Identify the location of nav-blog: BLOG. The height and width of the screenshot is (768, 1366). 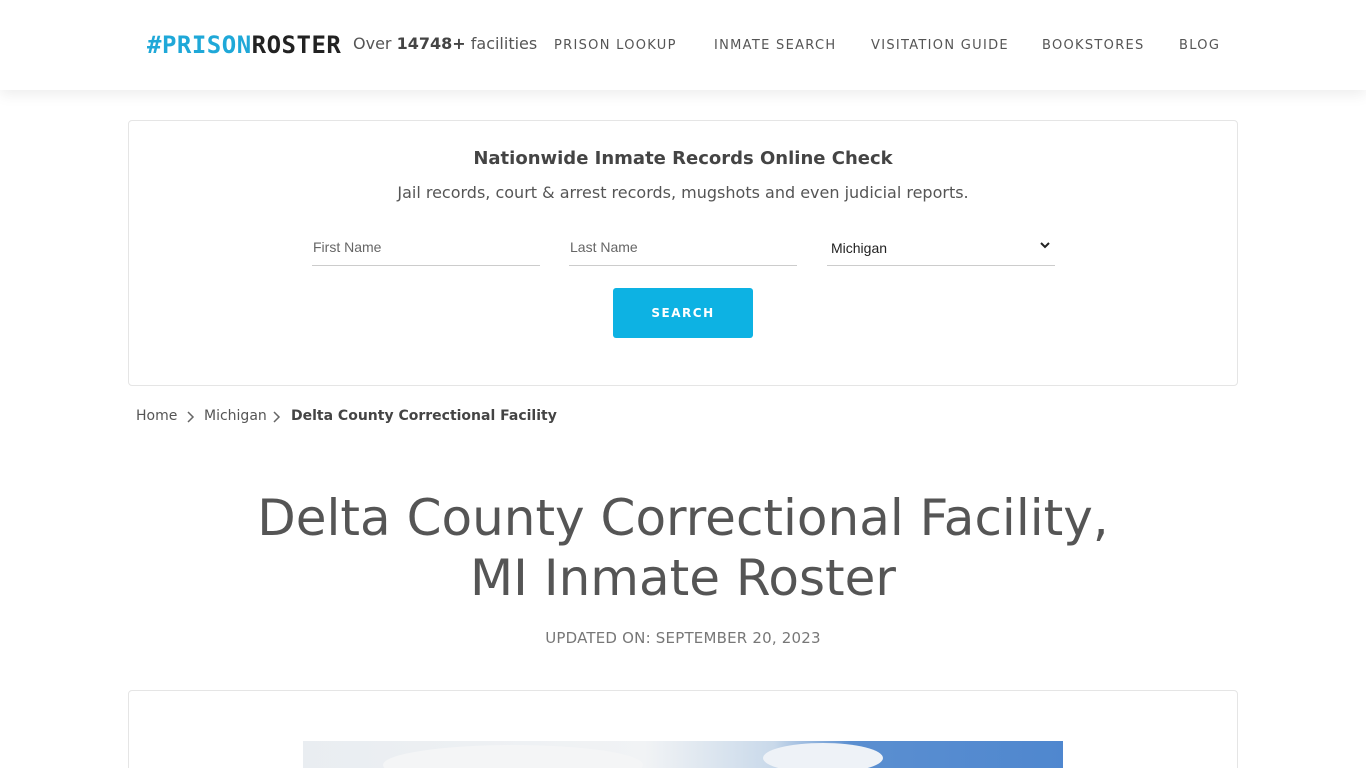
(1199, 45).